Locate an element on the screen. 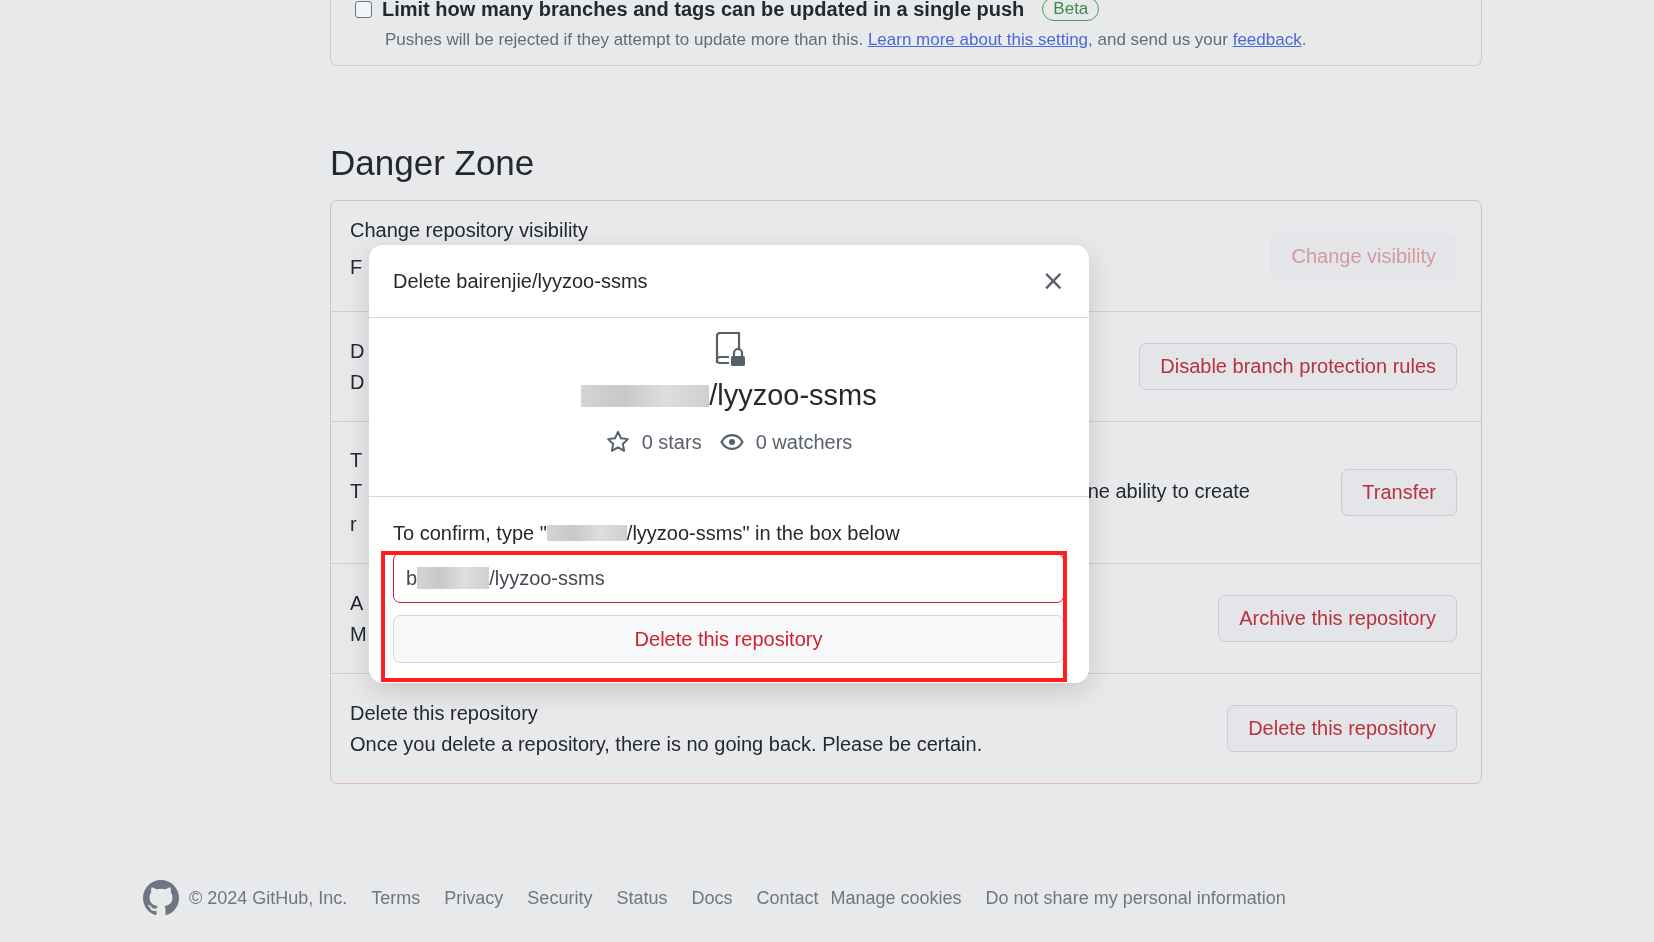  setting-title: Delete this repository is located at coordinates (444, 713).